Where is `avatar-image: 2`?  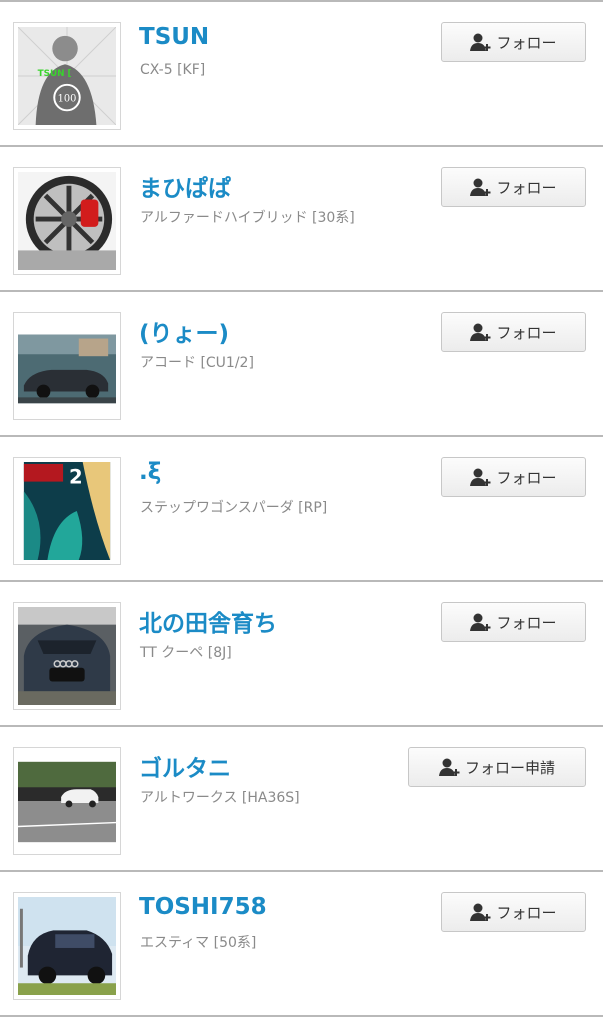 avatar-image: 2 is located at coordinates (67, 511).